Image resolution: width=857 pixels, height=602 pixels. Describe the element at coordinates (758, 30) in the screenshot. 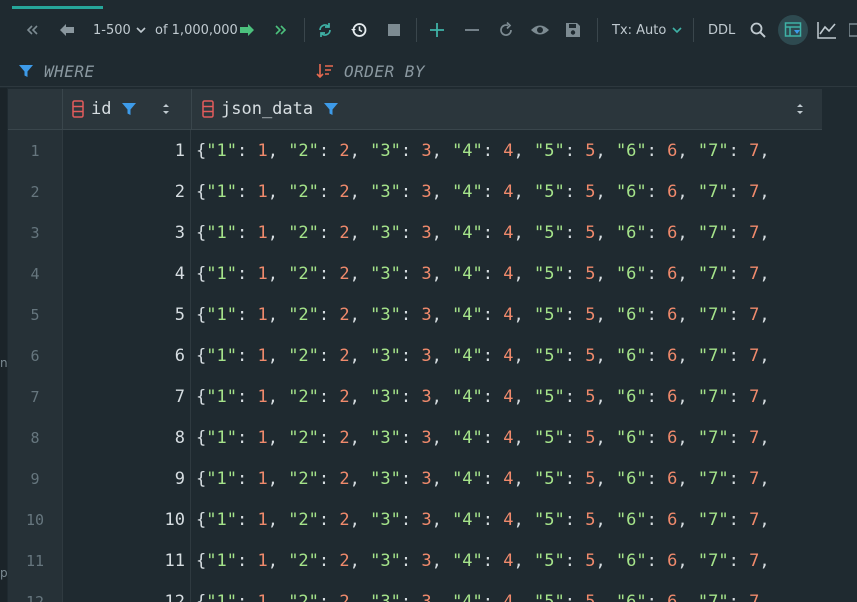

I see `search-icon` at that location.